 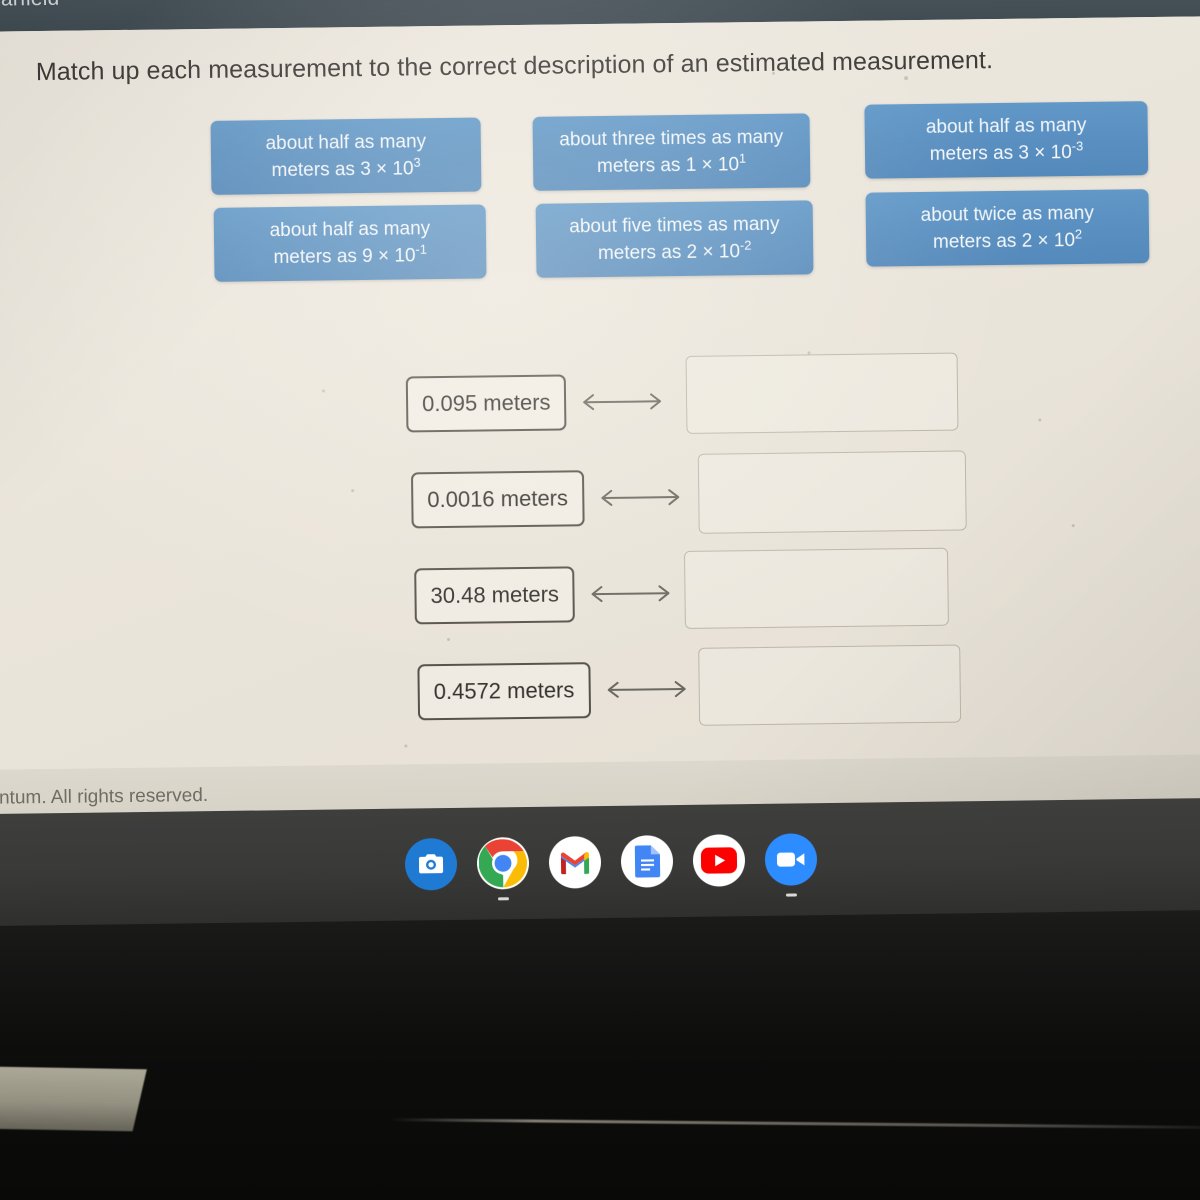 What do you see at coordinates (431, 864) in the screenshot?
I see `camera-icon` at bounding box center [431, 864].